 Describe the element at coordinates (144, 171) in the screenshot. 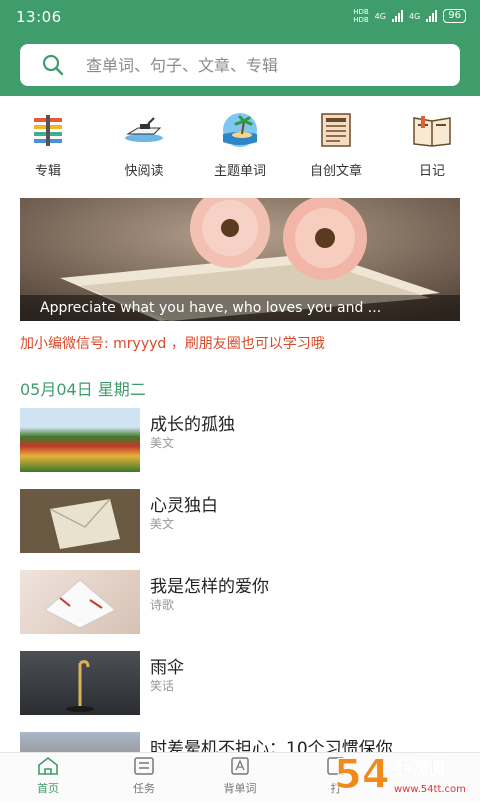

I see `quick-item-label: 快阅读` at that location.